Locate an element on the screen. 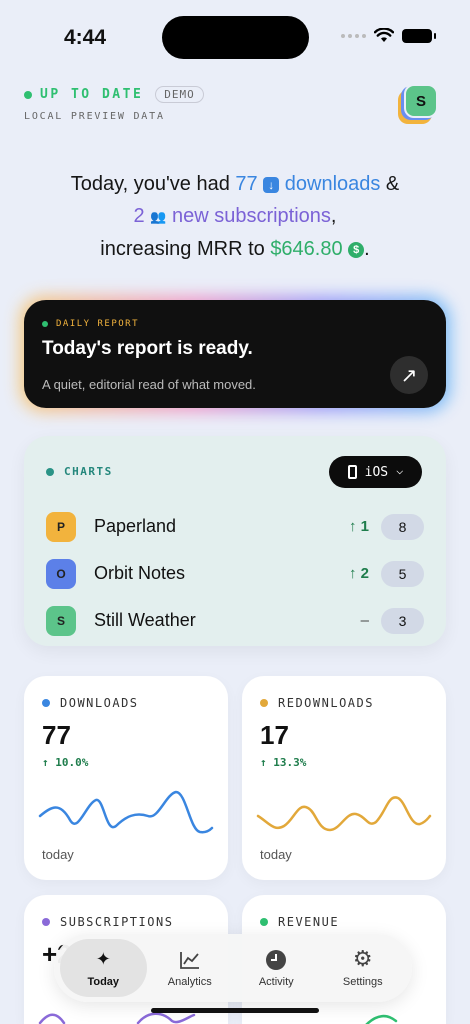 The height and width of the screenshot is (1024, 470). metric-change: ↑ 10.0% is located at coordinates (65, 762).